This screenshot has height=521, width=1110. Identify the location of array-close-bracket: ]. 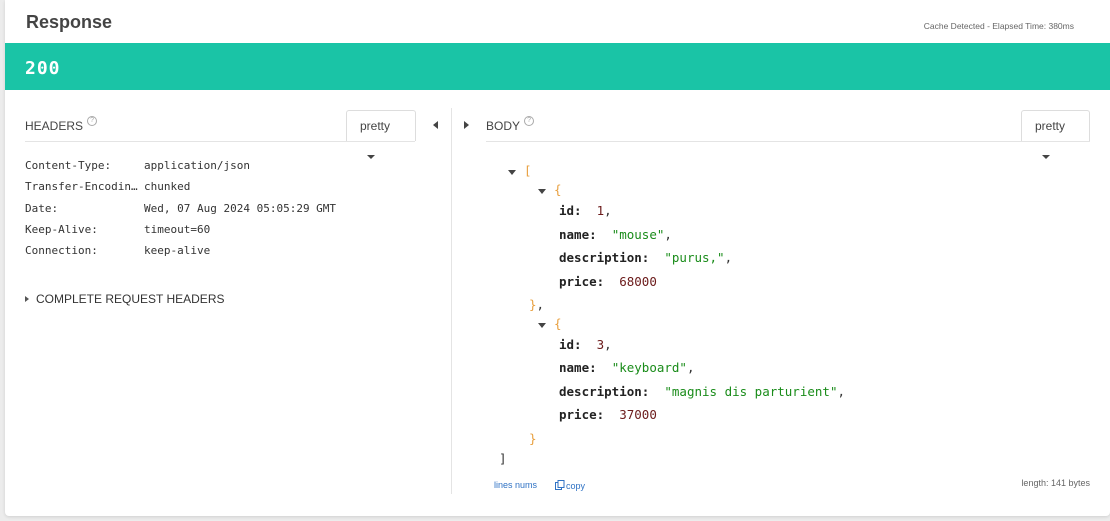
(503, 458).